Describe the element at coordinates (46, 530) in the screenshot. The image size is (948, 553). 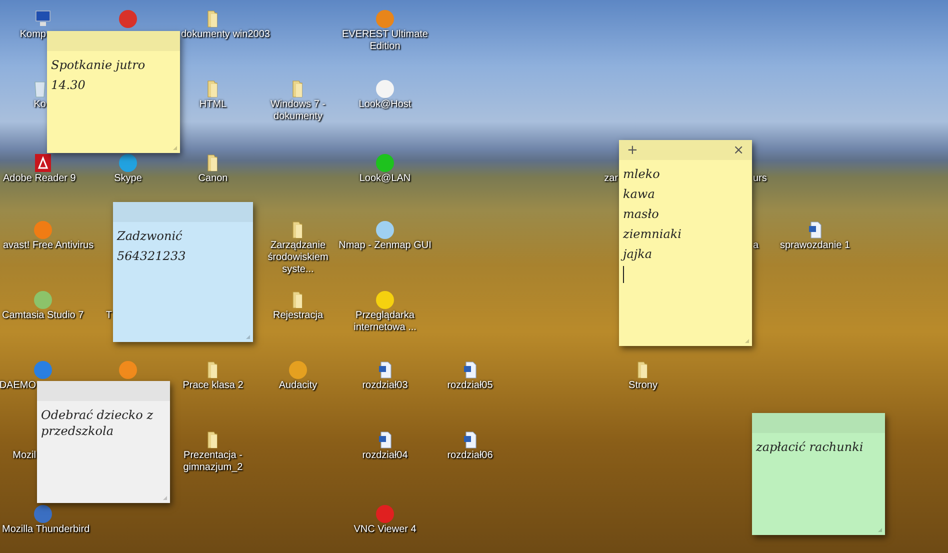
I see `icon-label: Mozilla Thunderbird` at that location.